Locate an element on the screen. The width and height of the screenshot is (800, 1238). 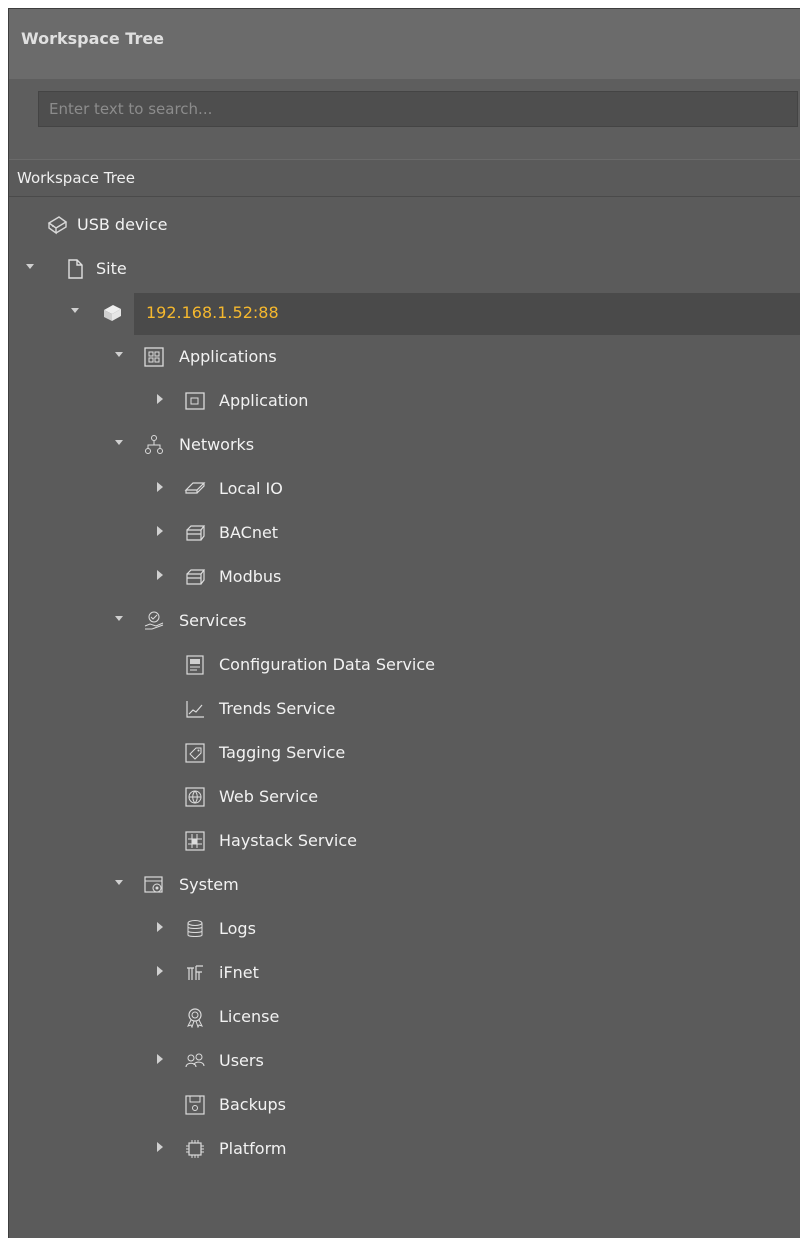
tree-item-web-service: Web Service is located at coordinates (404, 798).